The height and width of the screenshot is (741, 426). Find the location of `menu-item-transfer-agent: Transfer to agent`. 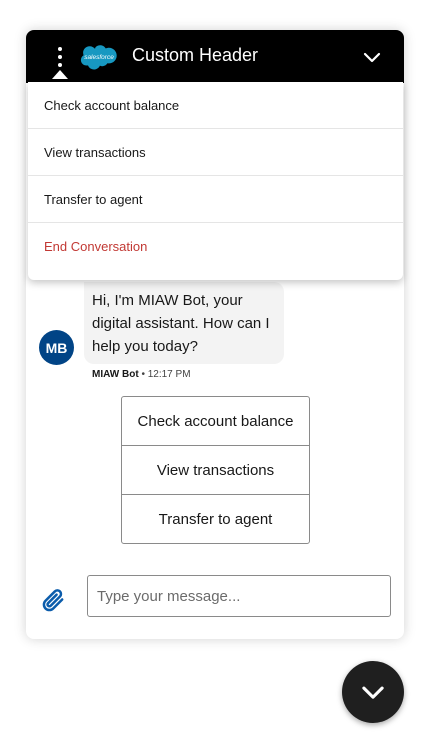

menu-item-transfer-agent: Transfer to agent is located at coordinates (215, 199).